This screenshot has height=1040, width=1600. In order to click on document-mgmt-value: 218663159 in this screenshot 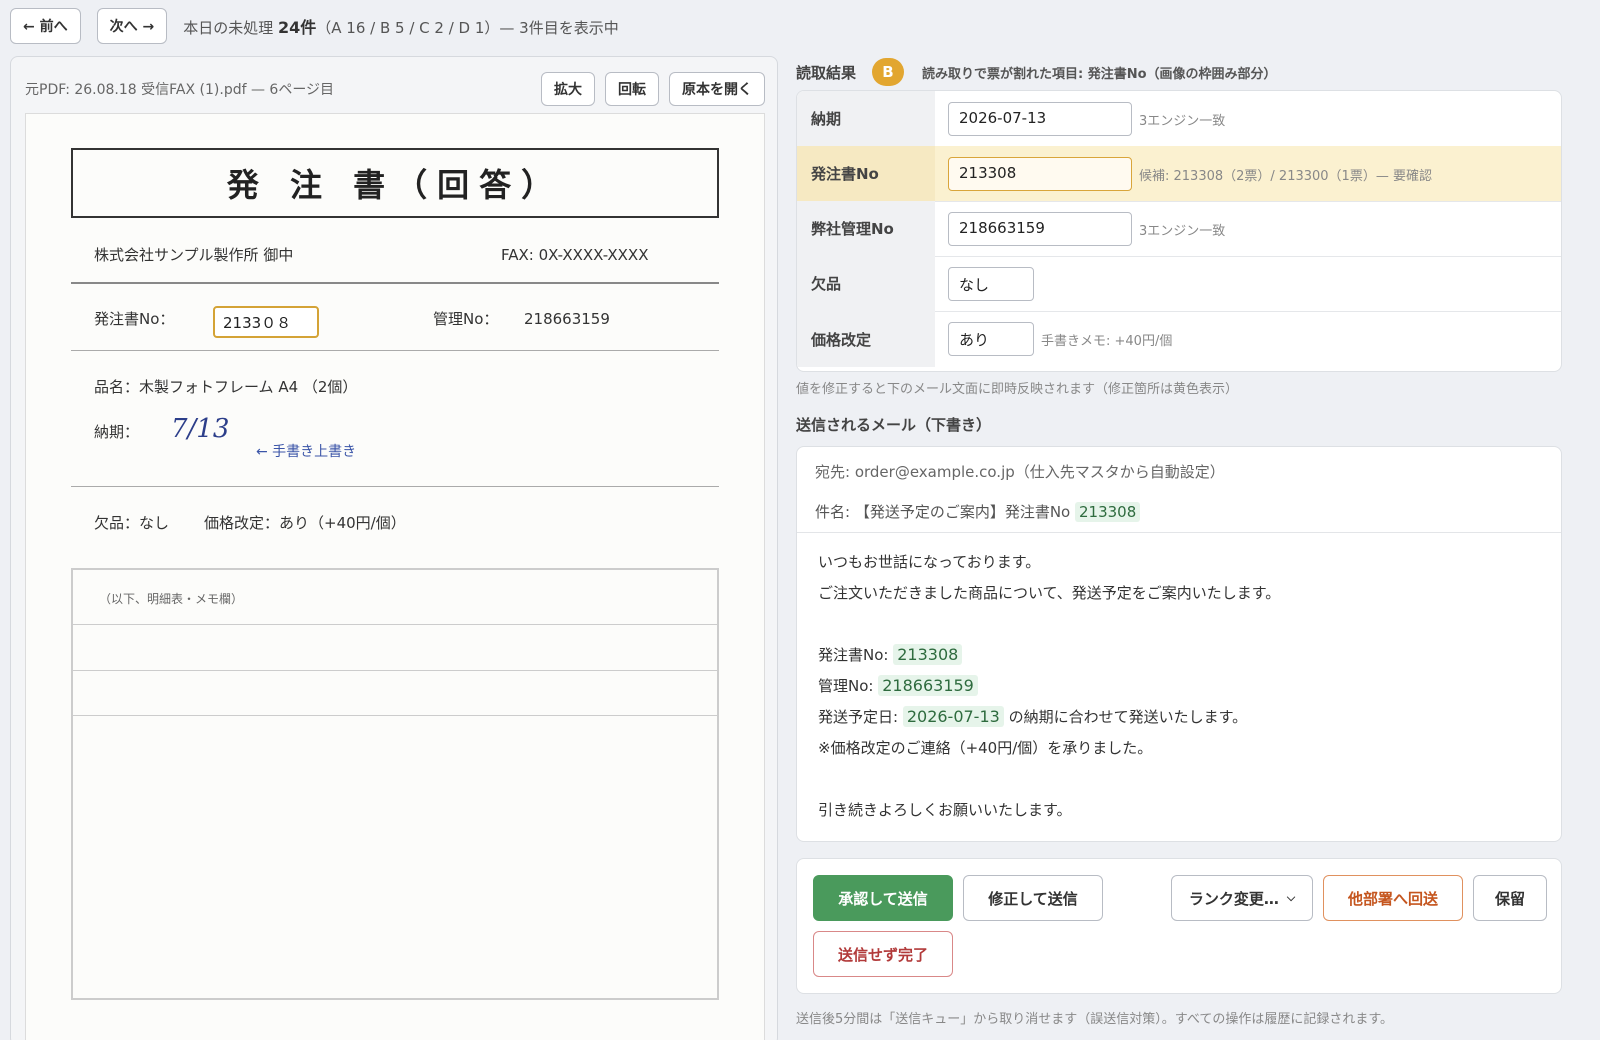, I will do `click(567, 319)`.